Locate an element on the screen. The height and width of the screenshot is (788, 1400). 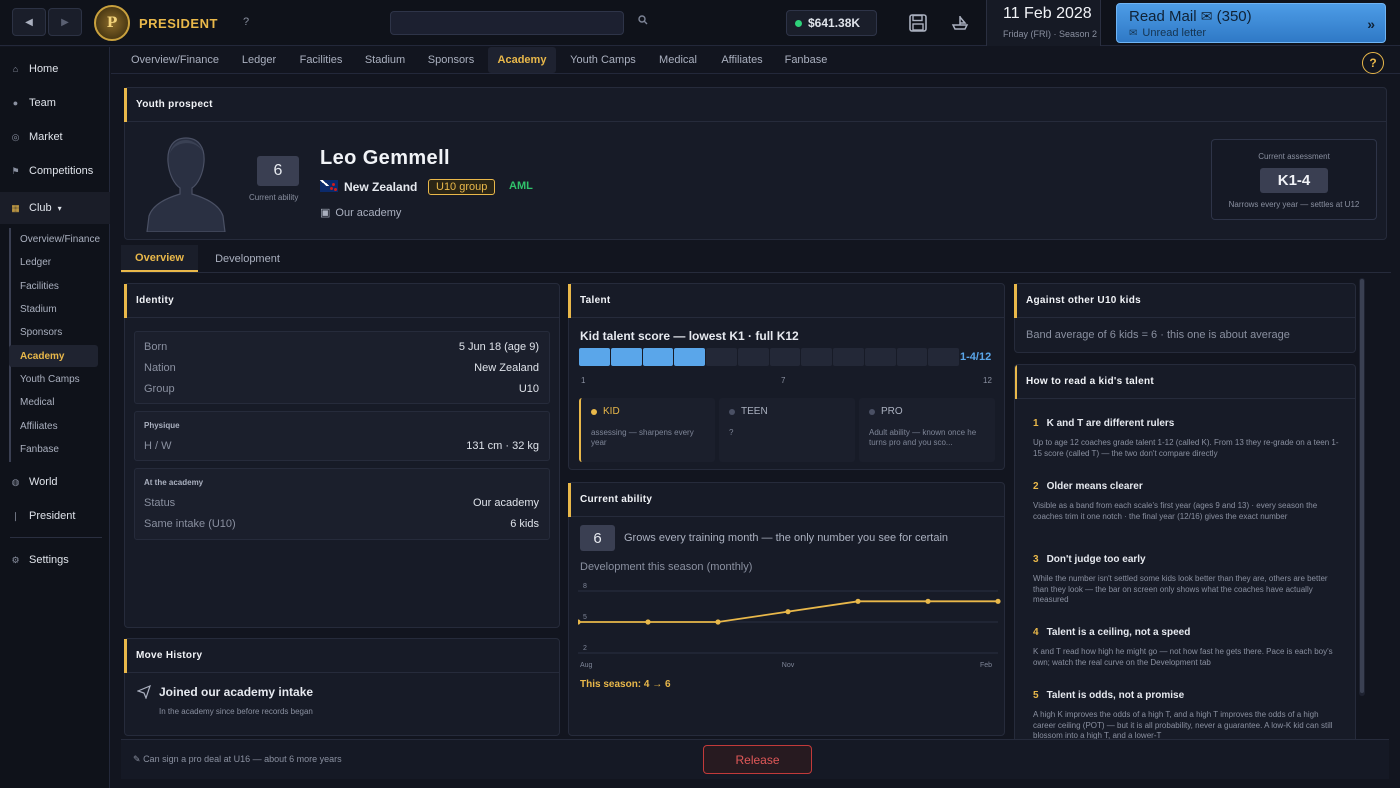
sidebar-item-club: ▦ Club ▾ is located at coordinates (55, 208).